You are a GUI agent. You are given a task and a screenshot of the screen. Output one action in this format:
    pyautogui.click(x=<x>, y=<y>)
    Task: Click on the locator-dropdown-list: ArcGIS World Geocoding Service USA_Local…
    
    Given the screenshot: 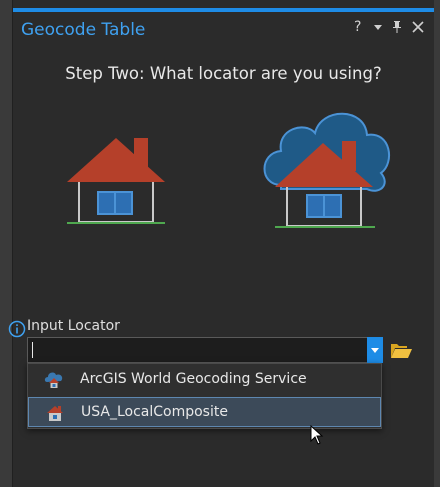 What is the action you would take?
    pyautogui.click(x=204, y=396)
    